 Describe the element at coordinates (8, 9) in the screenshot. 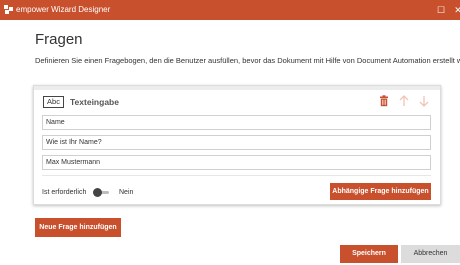

I see `app-icon` at that location.